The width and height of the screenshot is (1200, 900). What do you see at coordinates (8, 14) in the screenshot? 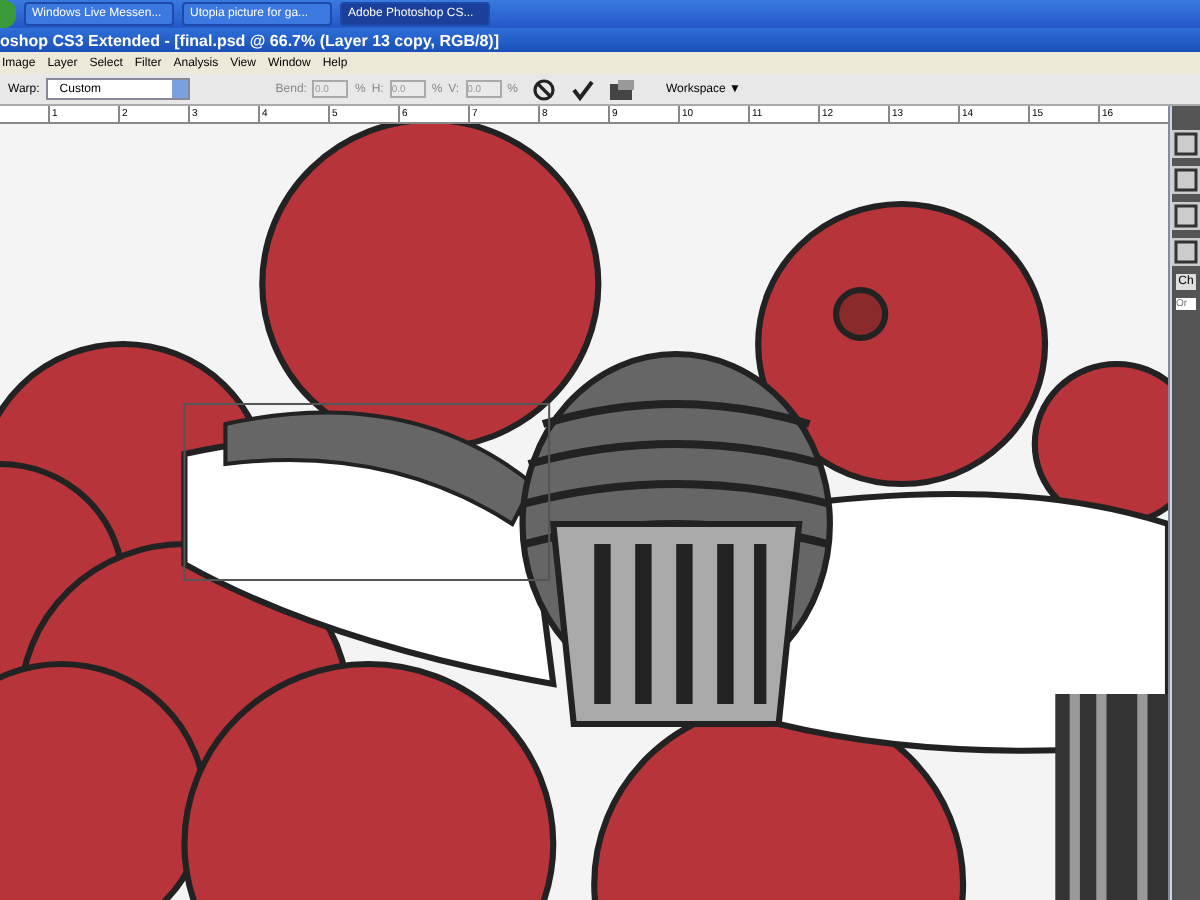
I see `start-button` at bounding box center [8, 14].